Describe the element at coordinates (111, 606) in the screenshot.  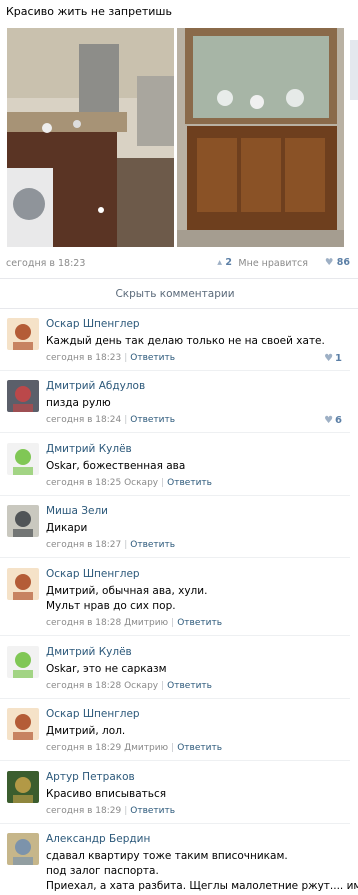
I see `comment-text-line: Мульт нрав до сих пор.` at that location.